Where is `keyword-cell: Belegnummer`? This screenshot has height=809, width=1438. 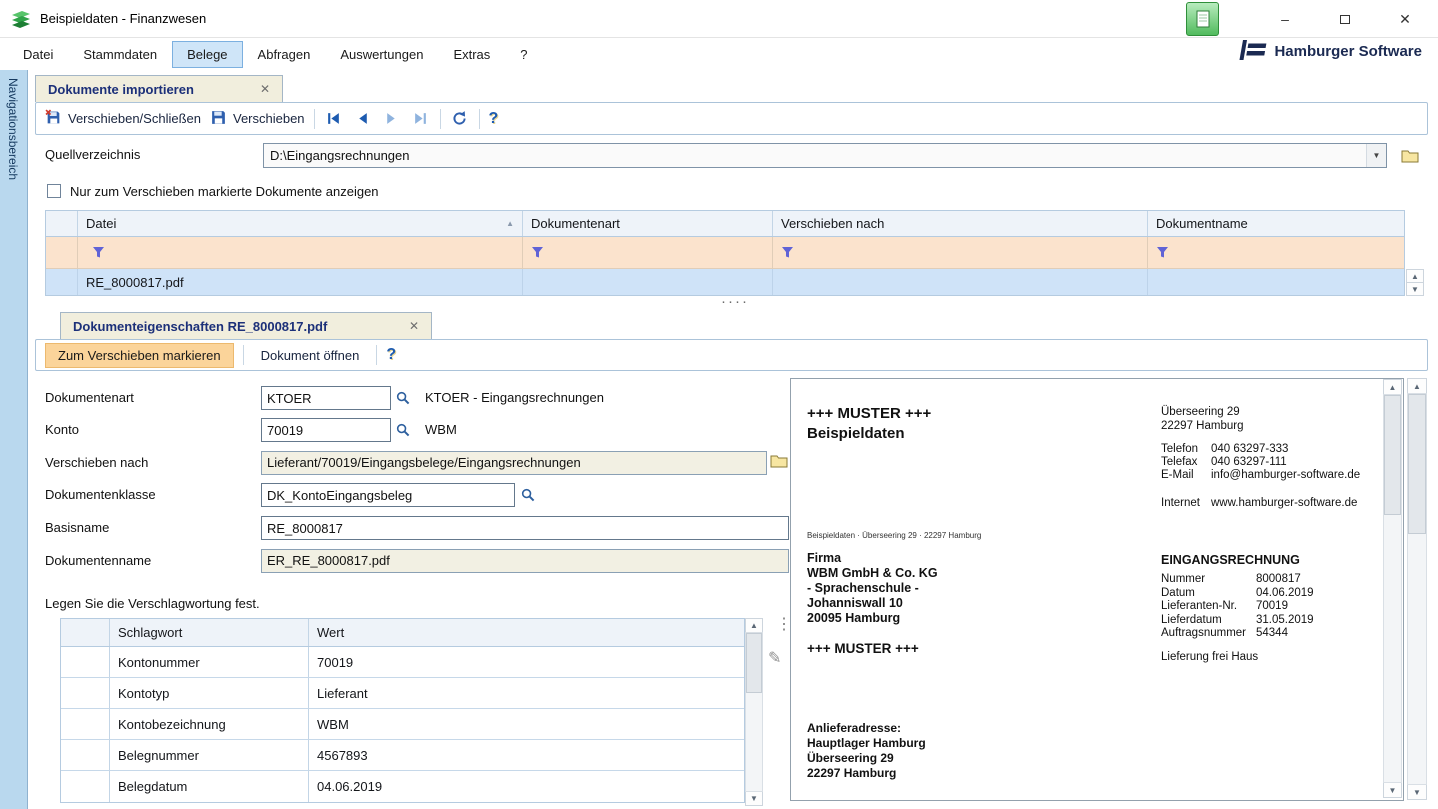 keyword-cell: Belegnummer is located at coordinates (209, 755).